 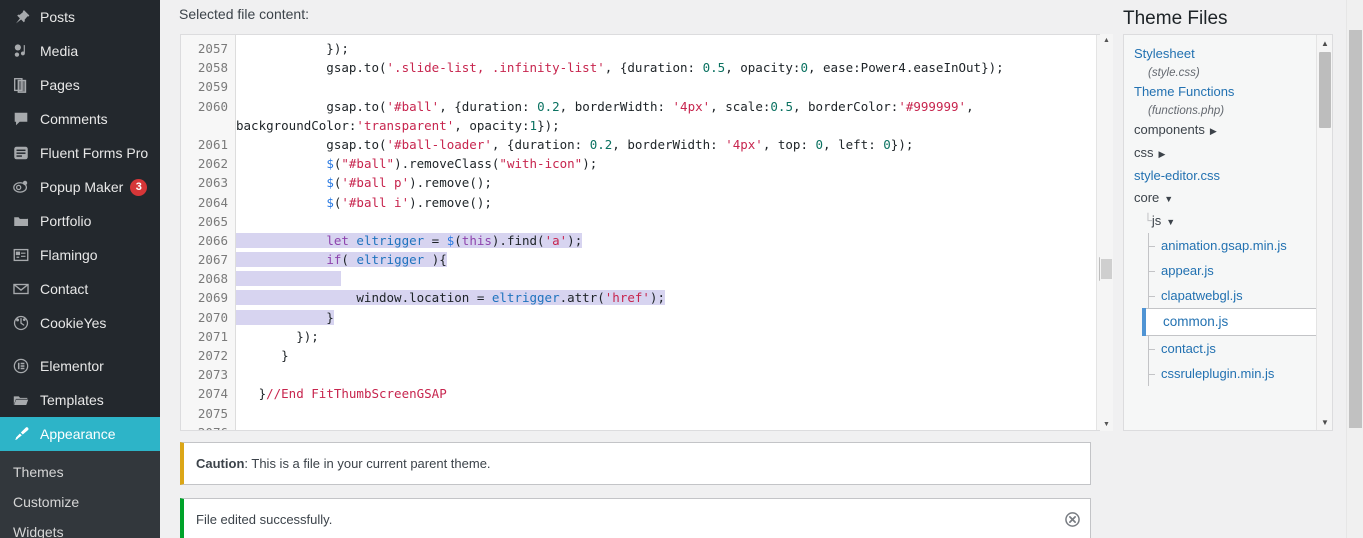 I want to click on theme-file-label: appear.js, so click(x=1183, y=270).